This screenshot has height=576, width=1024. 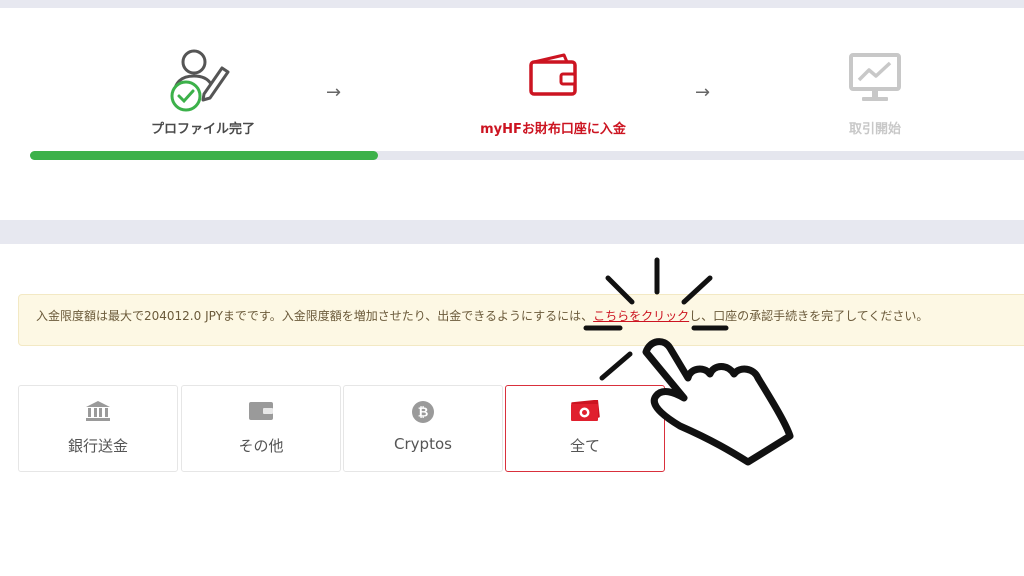 I want to click on monitor-chart-icon, so click(x=875, y=80).